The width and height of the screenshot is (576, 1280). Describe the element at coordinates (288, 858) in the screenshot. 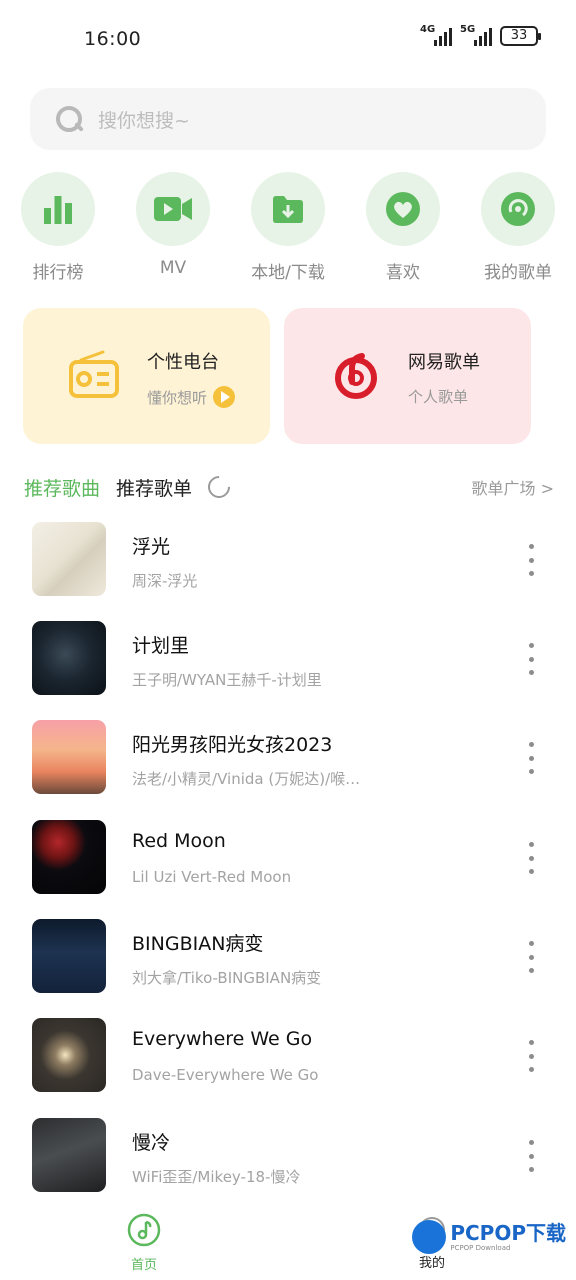

I see `list-item: Red Moon Lil Uzi Vert-Red Moon` at that location.